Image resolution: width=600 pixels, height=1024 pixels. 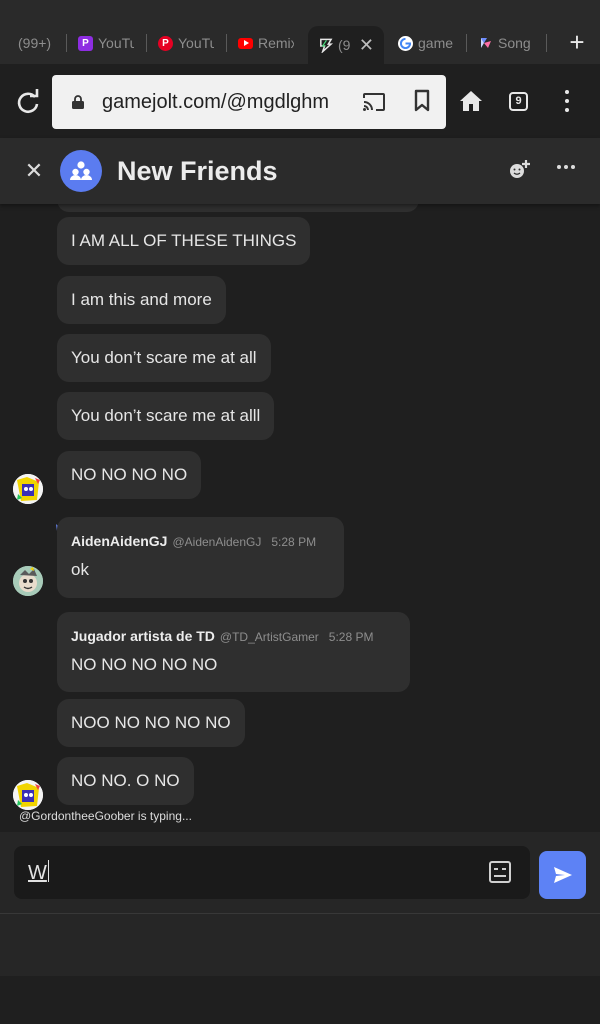 What do you see at coordinates (300, 171) in the screenshot?
I see `chat-header: ✕ New Friends` at bounding box center [300, 171].